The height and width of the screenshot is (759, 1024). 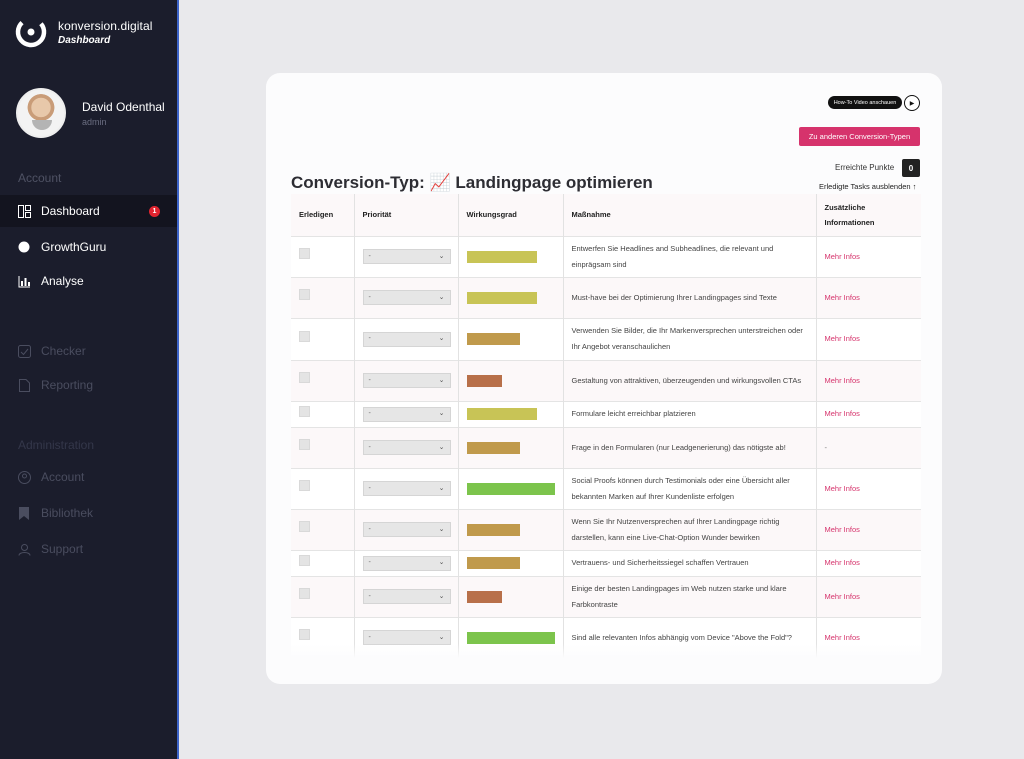 What do you see at coordinates (88, 351) in the screenshot?
I see `sidebar-item-checker: Checker` at bounding box center [88, 351].